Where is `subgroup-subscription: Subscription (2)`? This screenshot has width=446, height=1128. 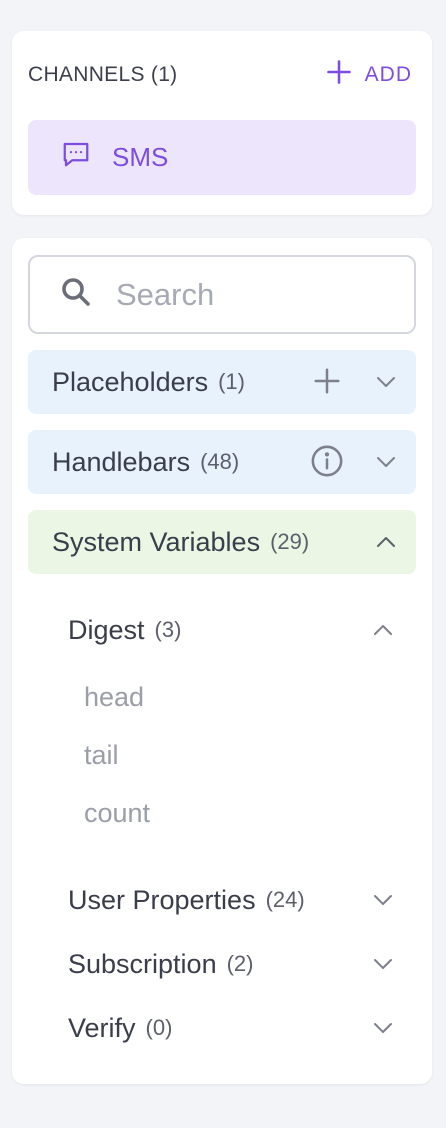 subgroup-subscription: Subscription (2) is located at coordinates (232, 964).